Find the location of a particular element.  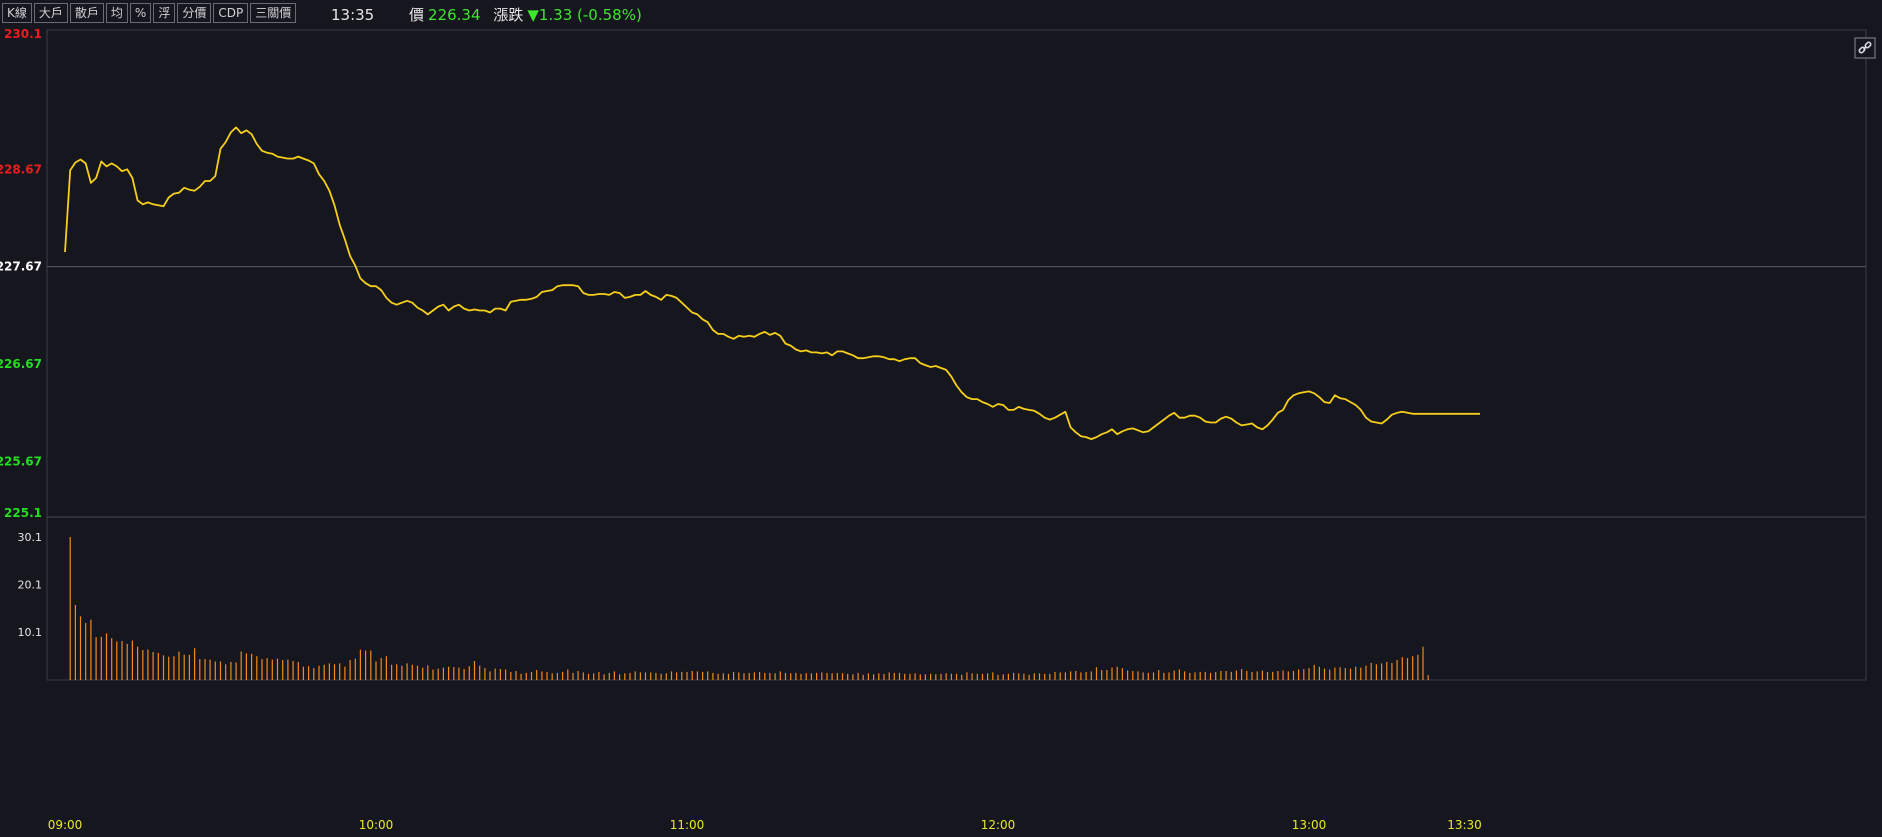

time-tick-label: 13:30 is located at coordinates (1464, 825).